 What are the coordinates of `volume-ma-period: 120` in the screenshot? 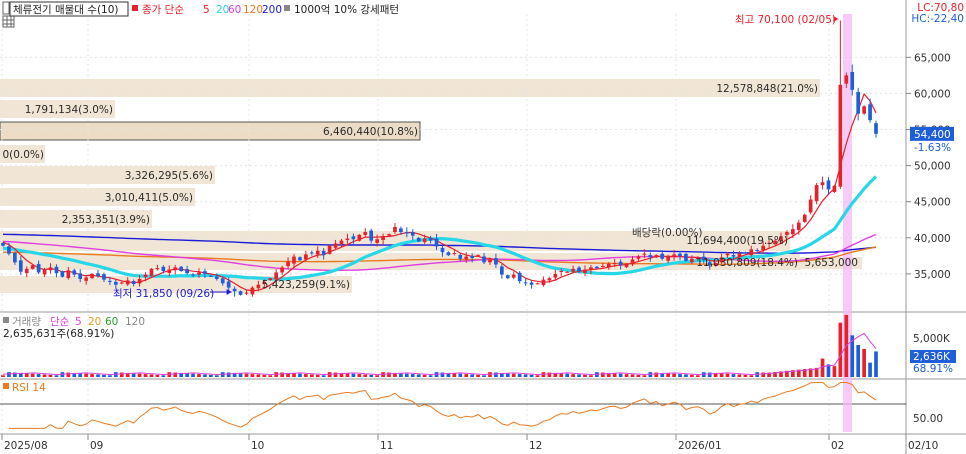 It's located at (135, 322).